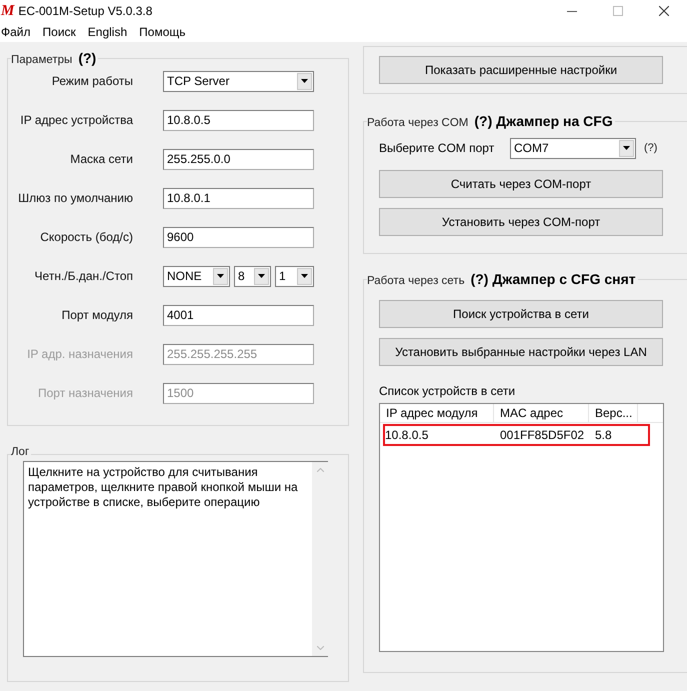 The image size is (687, 691). I want to click on dropdown: NONE, so click(196, 276).